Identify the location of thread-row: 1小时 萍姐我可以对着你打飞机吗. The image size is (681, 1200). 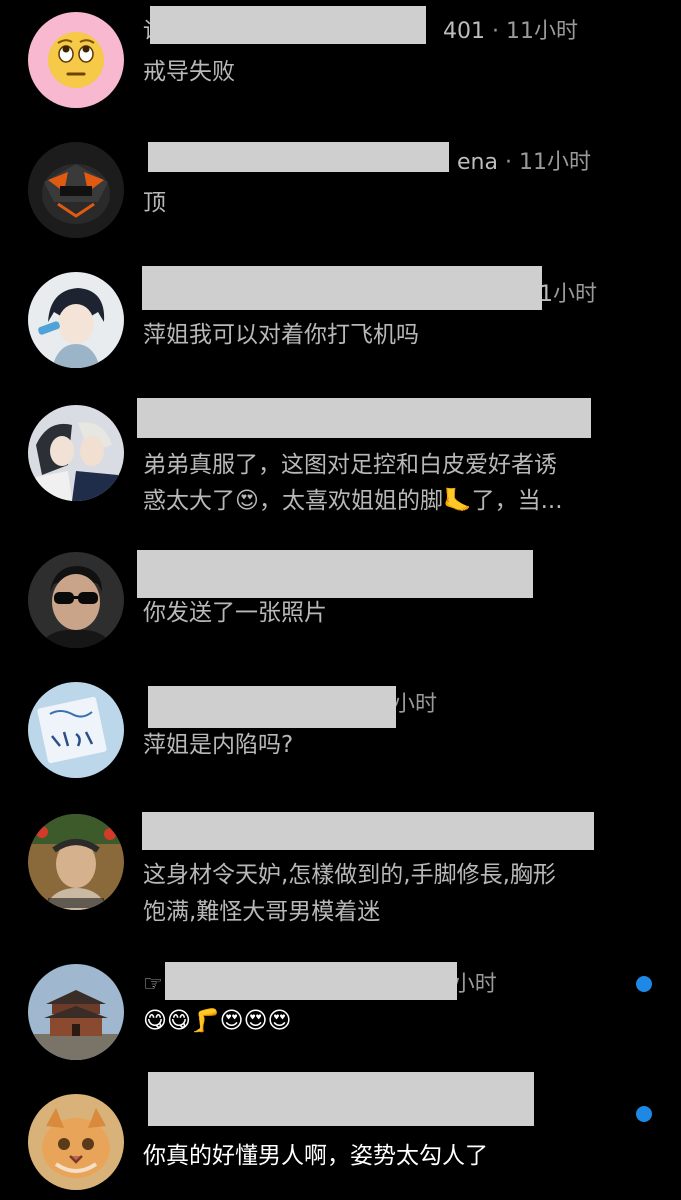
(340, 326).